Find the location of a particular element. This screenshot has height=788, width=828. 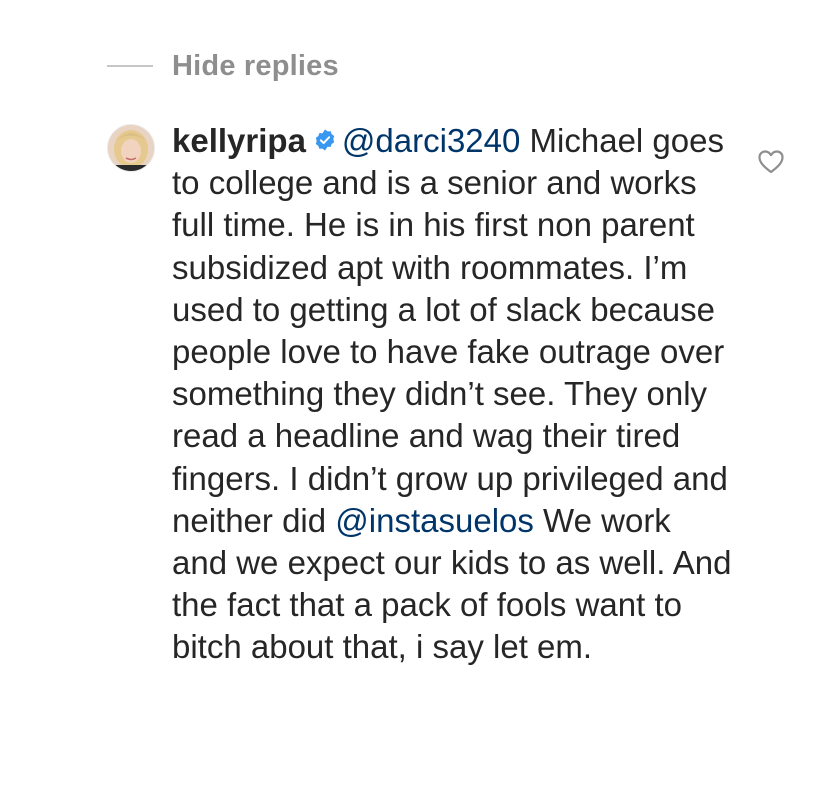

hide-replies-label: Hide replies is located at coordinates (255, 65).